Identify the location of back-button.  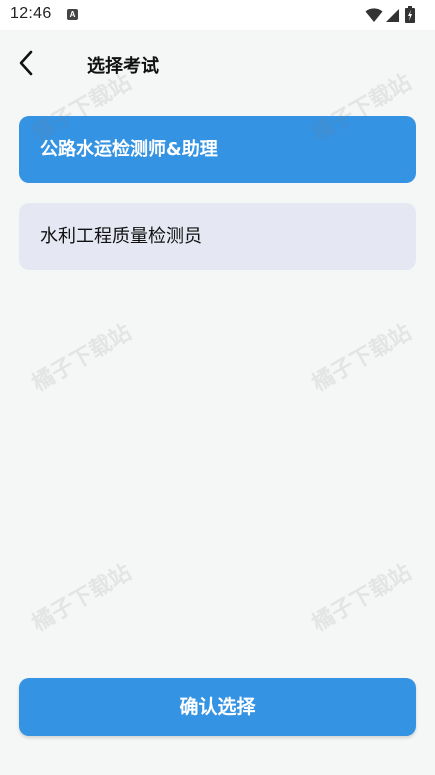
(27, 63).